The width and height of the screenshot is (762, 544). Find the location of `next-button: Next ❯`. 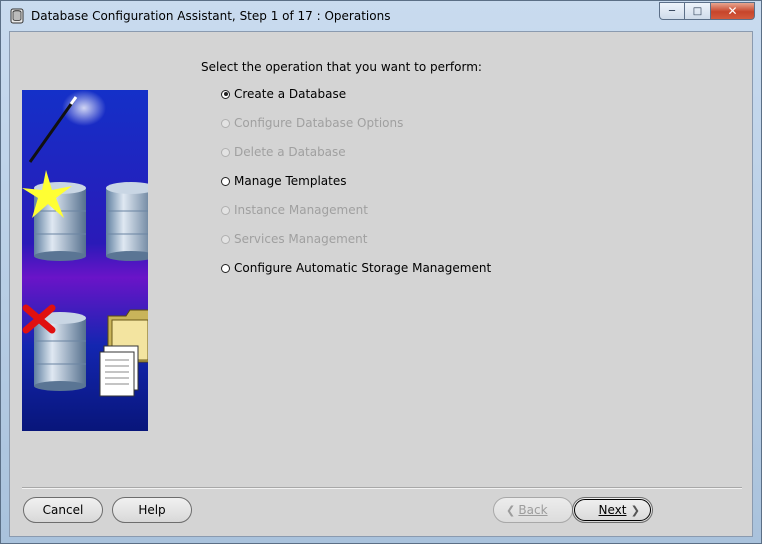

next-button: Next ❯ is located at coordinates (612, 510).